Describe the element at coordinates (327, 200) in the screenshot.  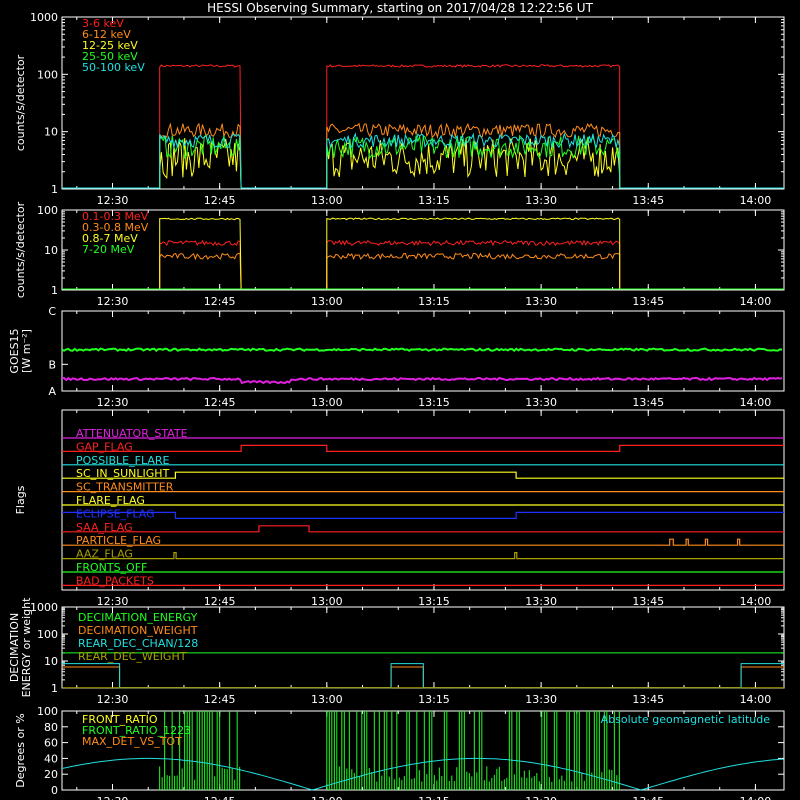
I see `countrate-low-time-label: 13:00` at that location.